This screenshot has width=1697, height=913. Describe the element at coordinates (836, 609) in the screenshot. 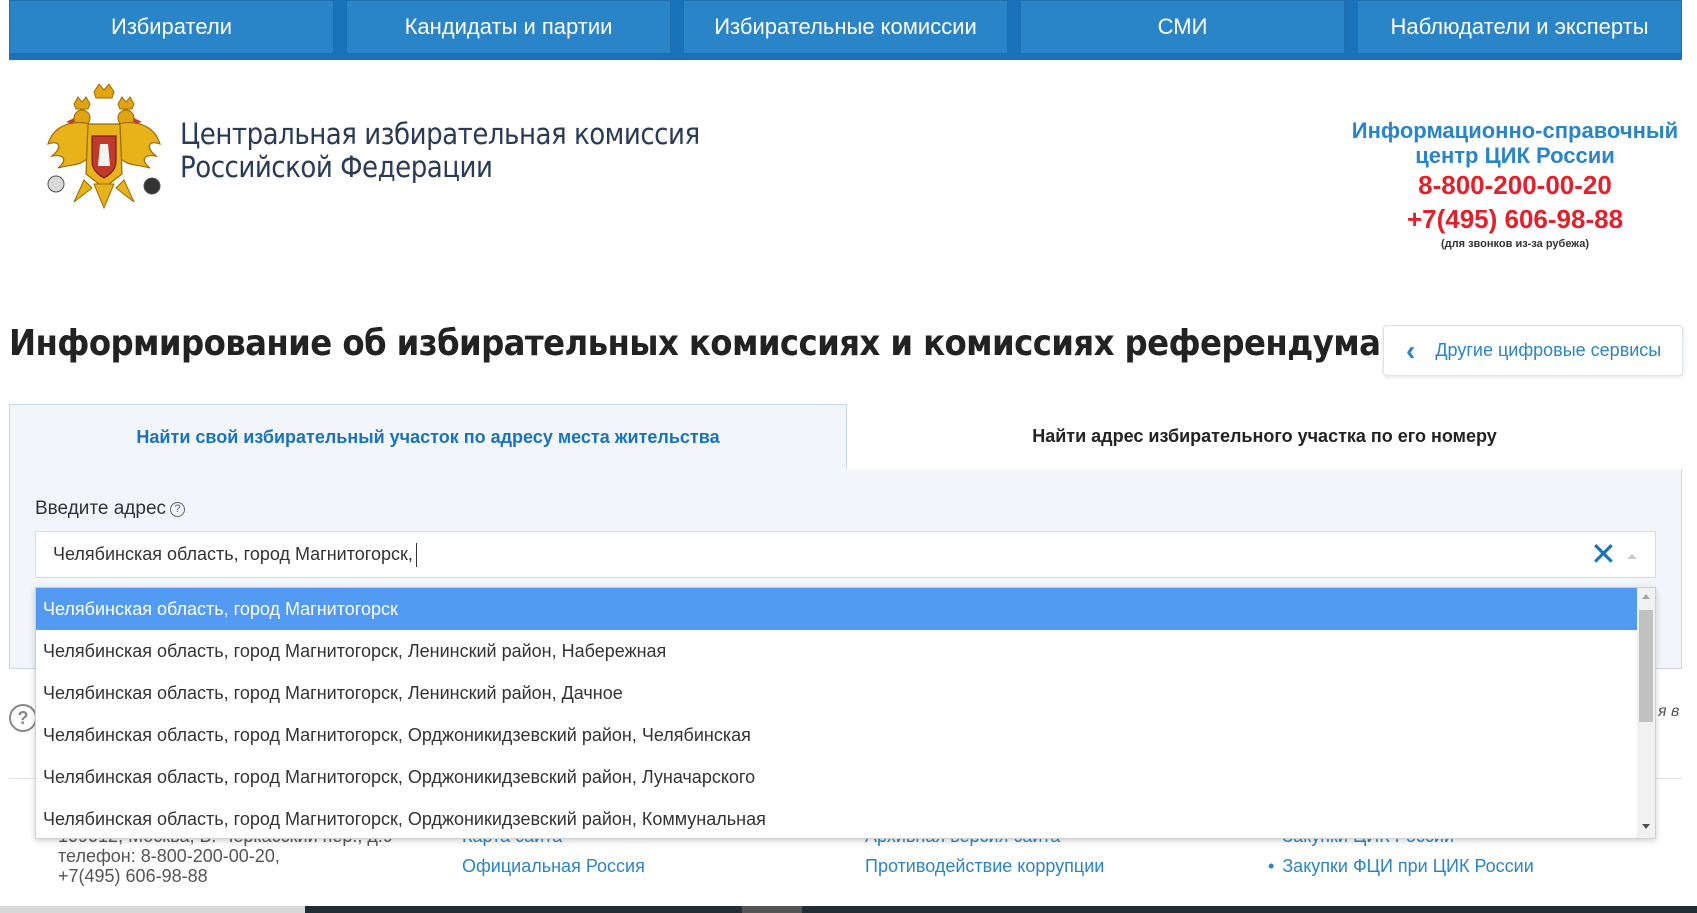

I see `suggestion-item: Челябинская область, город Магнитогорск` at that location.